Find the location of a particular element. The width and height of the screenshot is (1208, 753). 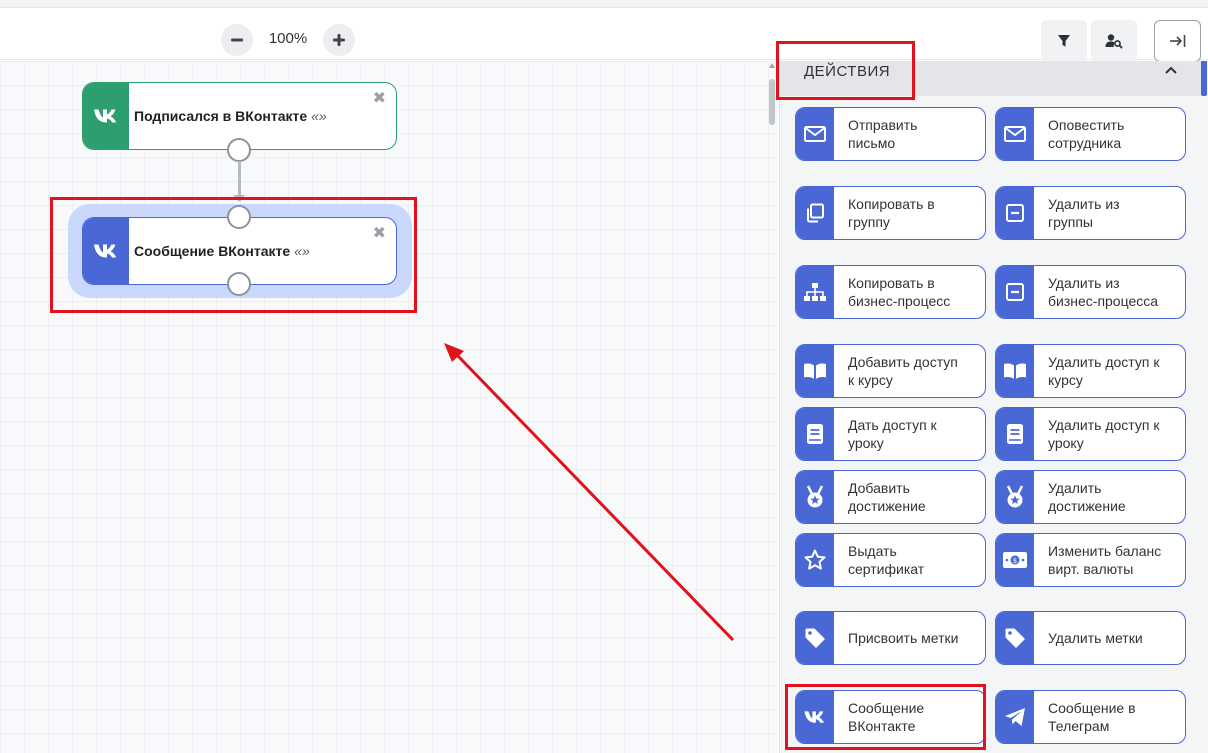

sitemap-icon is located at coordinates (815, 292).